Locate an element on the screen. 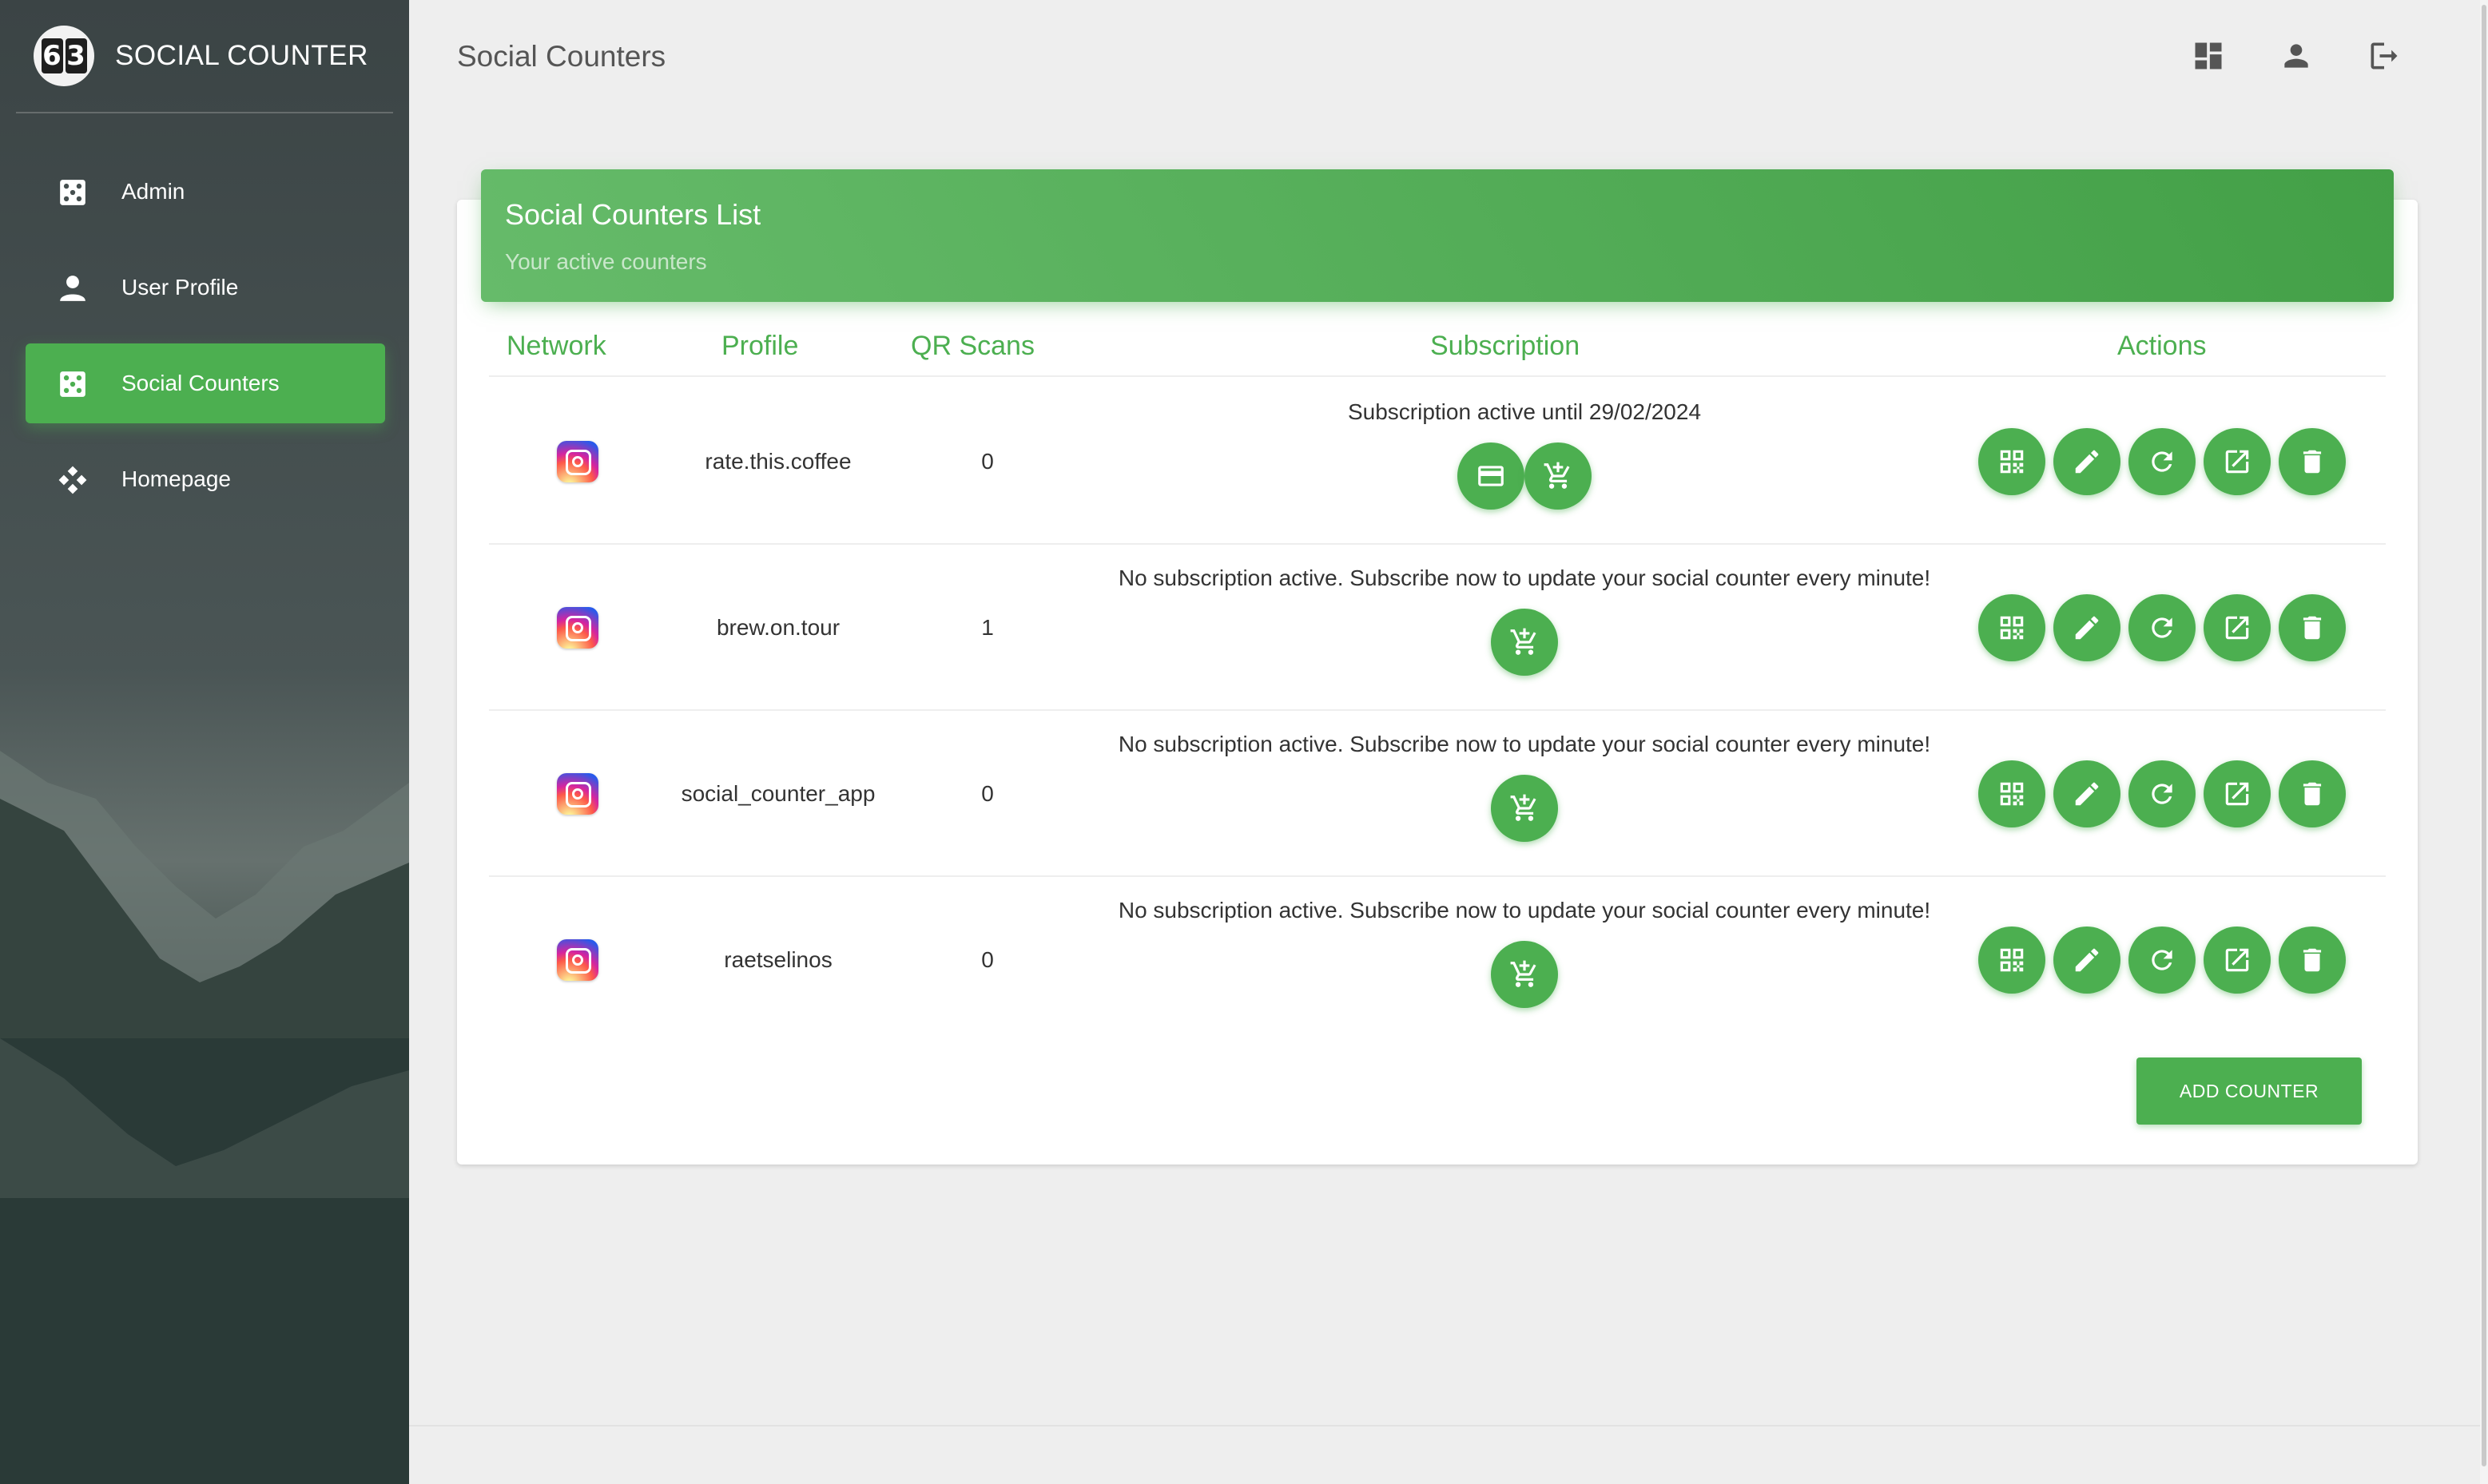 The image size is (2488, 1484). sidebar-item-label: Admin is located at coordinates (153, 191).